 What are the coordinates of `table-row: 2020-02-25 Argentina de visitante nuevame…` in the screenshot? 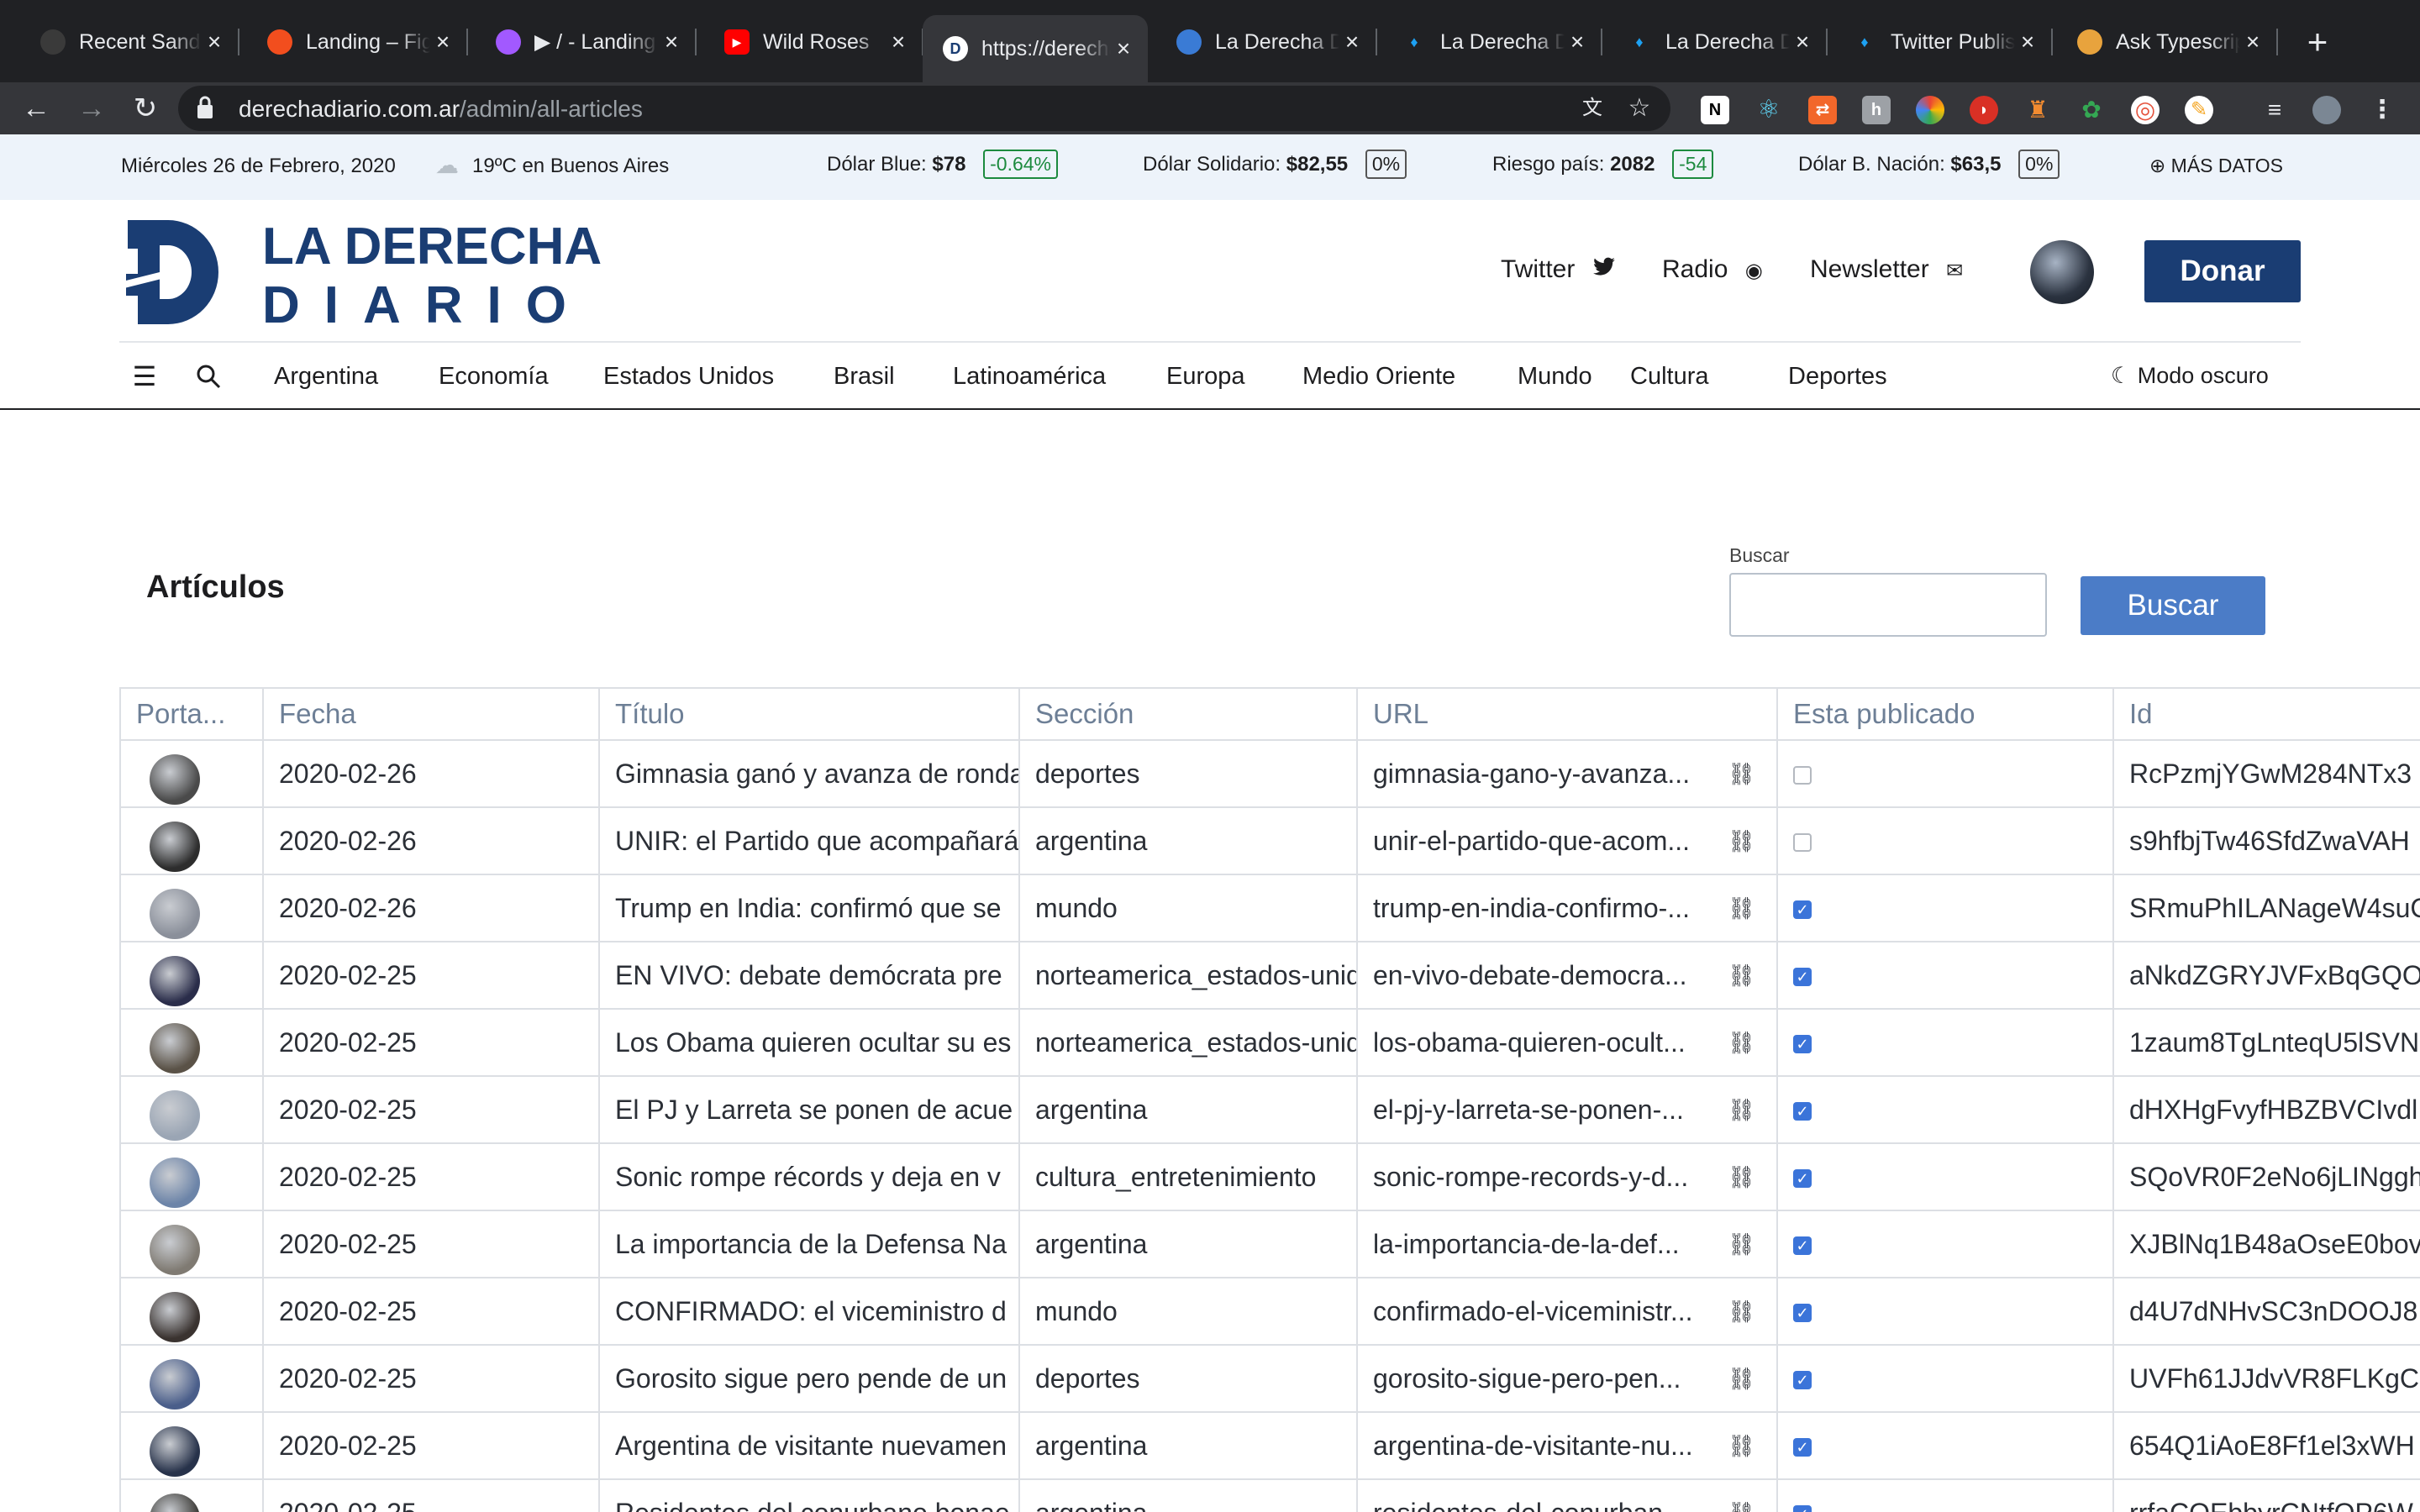 It's located at (1270, 1446).